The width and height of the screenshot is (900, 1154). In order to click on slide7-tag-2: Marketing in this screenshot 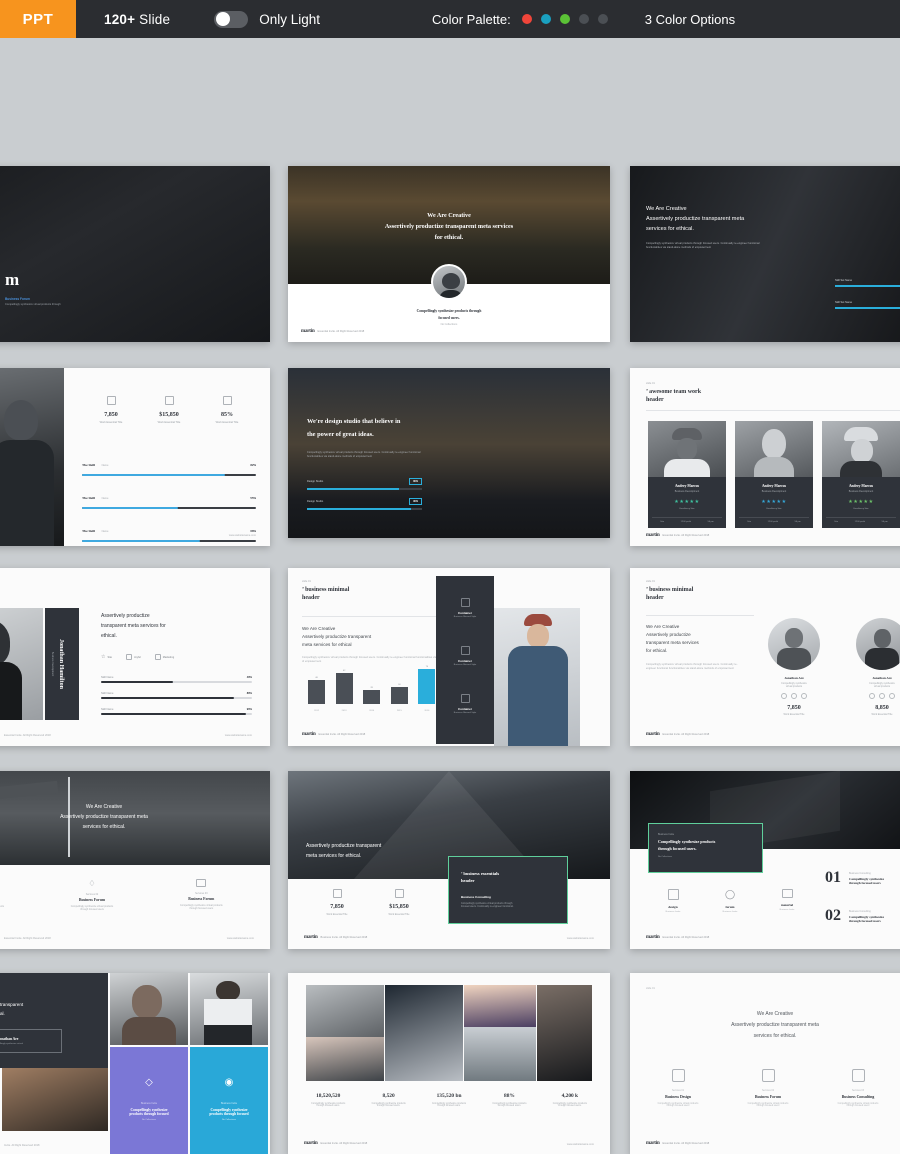, I will do `click(164, 657)`.